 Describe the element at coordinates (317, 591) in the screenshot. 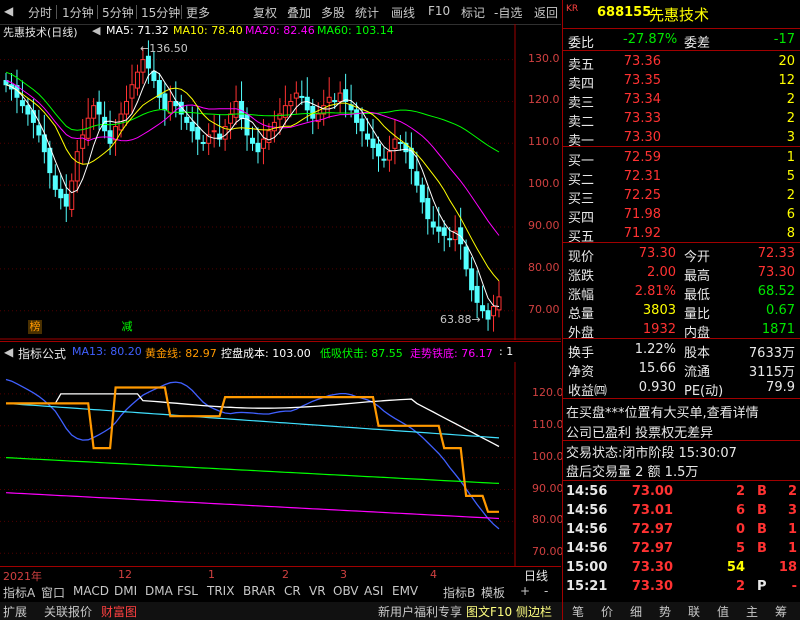

I see `tab-vr: VR` at that location.